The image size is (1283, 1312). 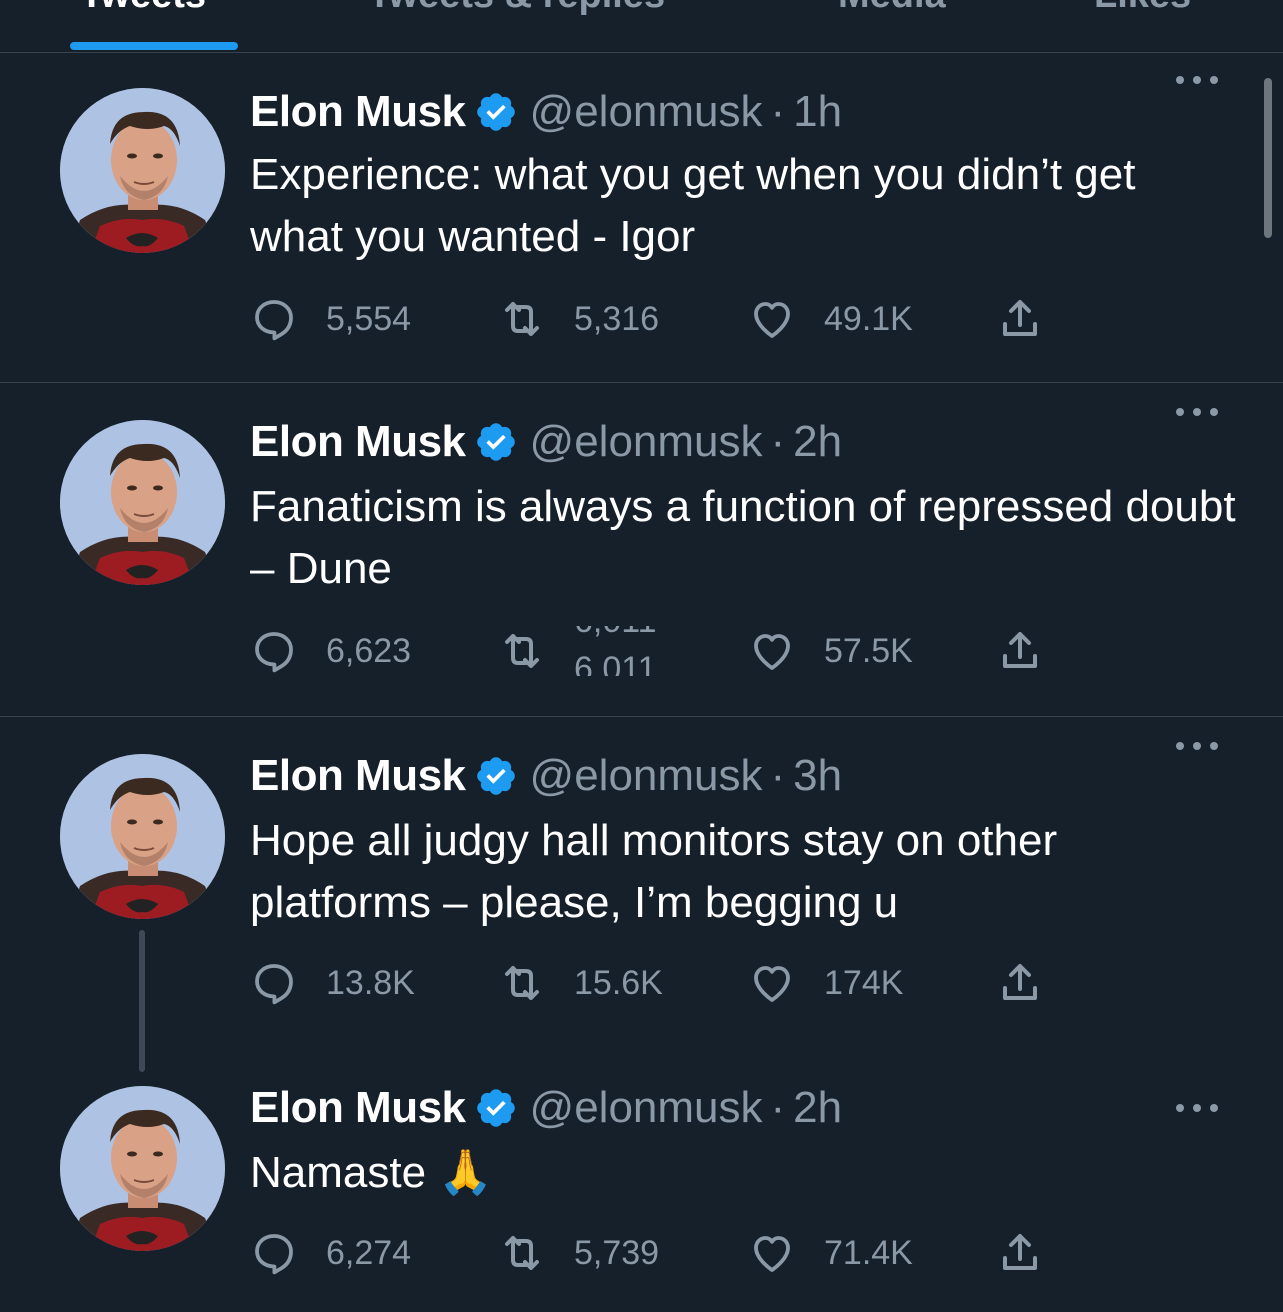 What do you see at coordinates (868, 318) in the screenshot?
I see `like-count: 49.1K` at bounding box center [868, 318].